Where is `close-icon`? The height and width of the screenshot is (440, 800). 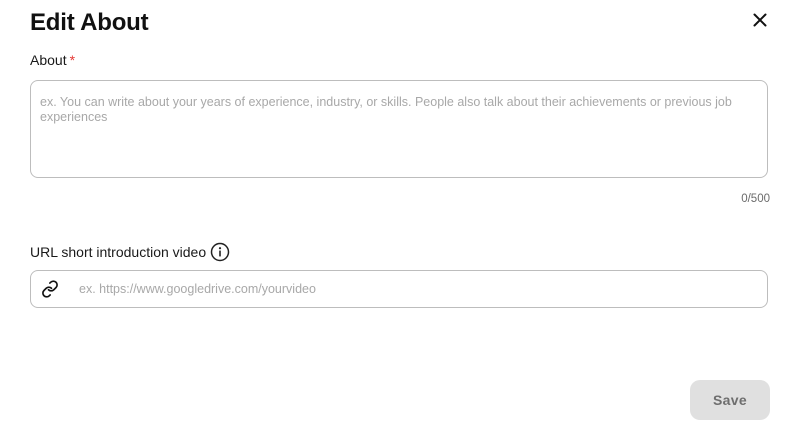
close-icon is located at coordinates (760, 20).